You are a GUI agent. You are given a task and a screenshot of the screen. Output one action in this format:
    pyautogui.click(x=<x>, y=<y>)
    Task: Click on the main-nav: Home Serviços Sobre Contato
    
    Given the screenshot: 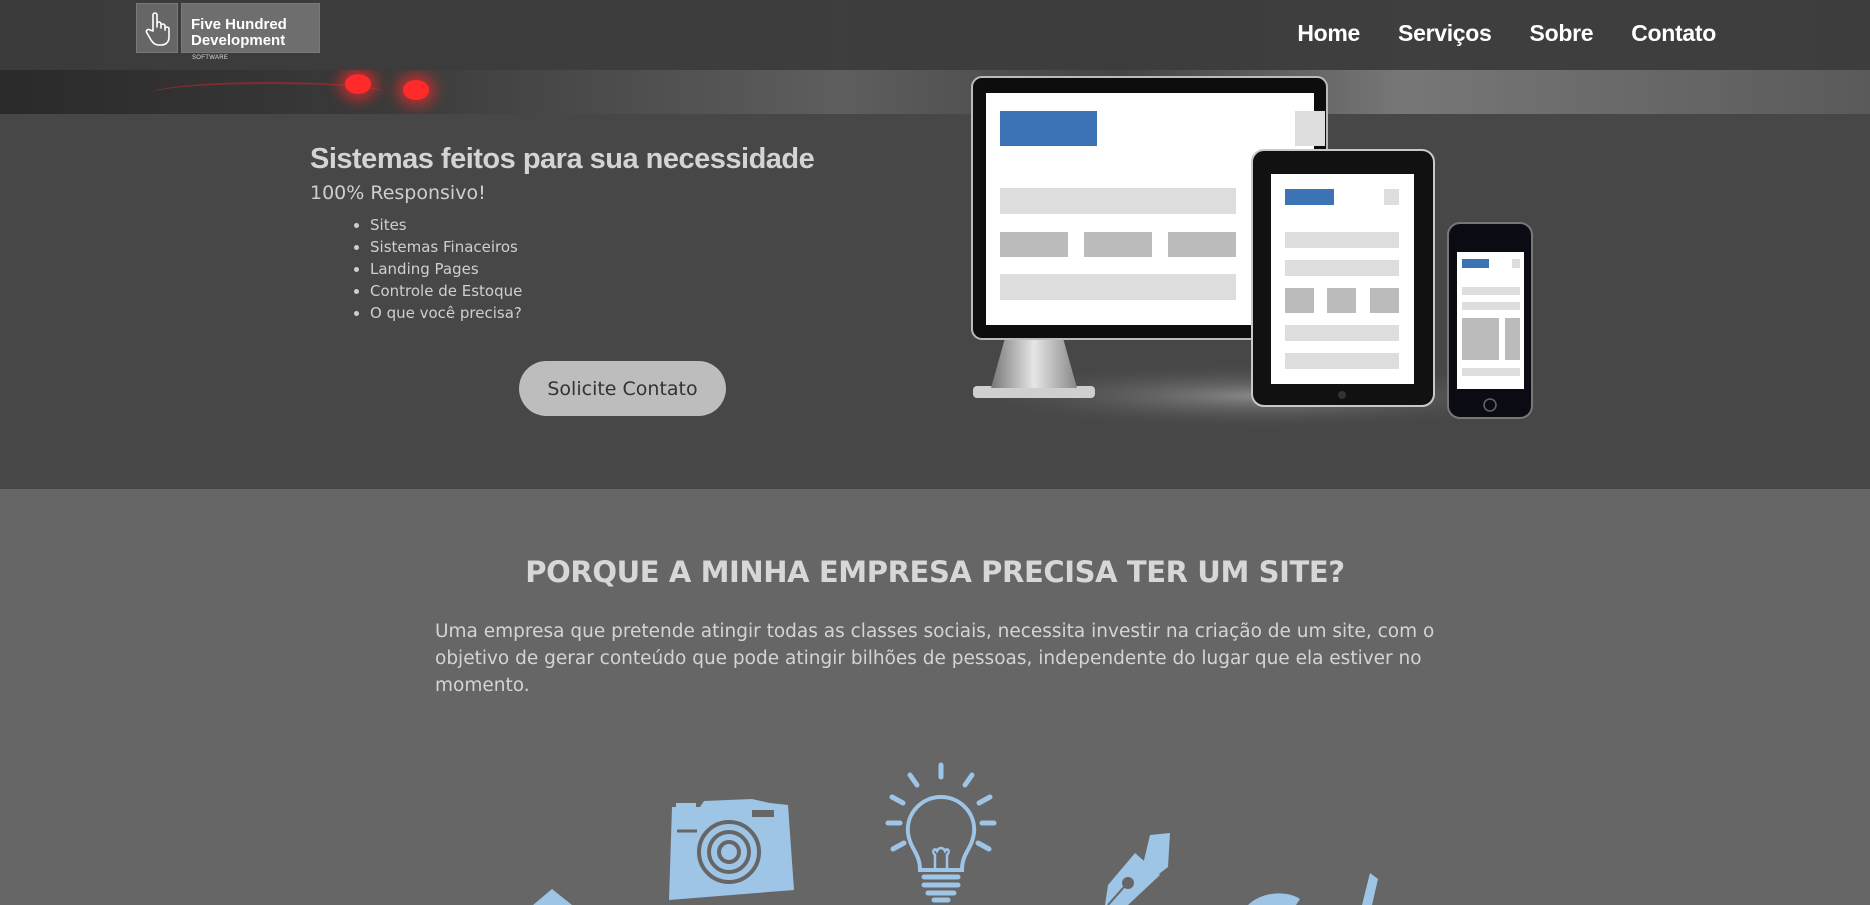 What is the action you would take?
    pyautogui.click(x=1506, y=33)
    